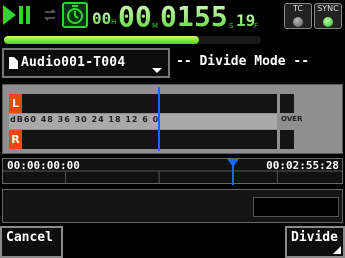 This screenshot has width=345, height=258. I want to click on file-icon, so click(13, 63).